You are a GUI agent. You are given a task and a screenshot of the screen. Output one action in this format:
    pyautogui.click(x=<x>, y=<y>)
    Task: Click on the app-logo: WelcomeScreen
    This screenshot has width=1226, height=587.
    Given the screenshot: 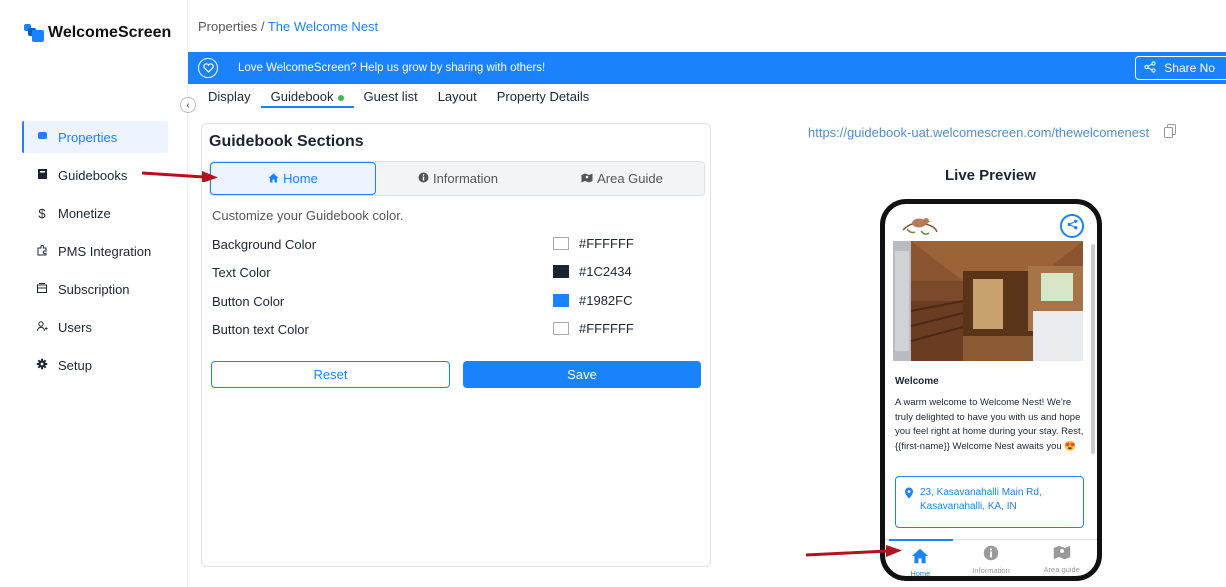 What is the action you would take?
    pyautogui.click(x=97, y=33)
    